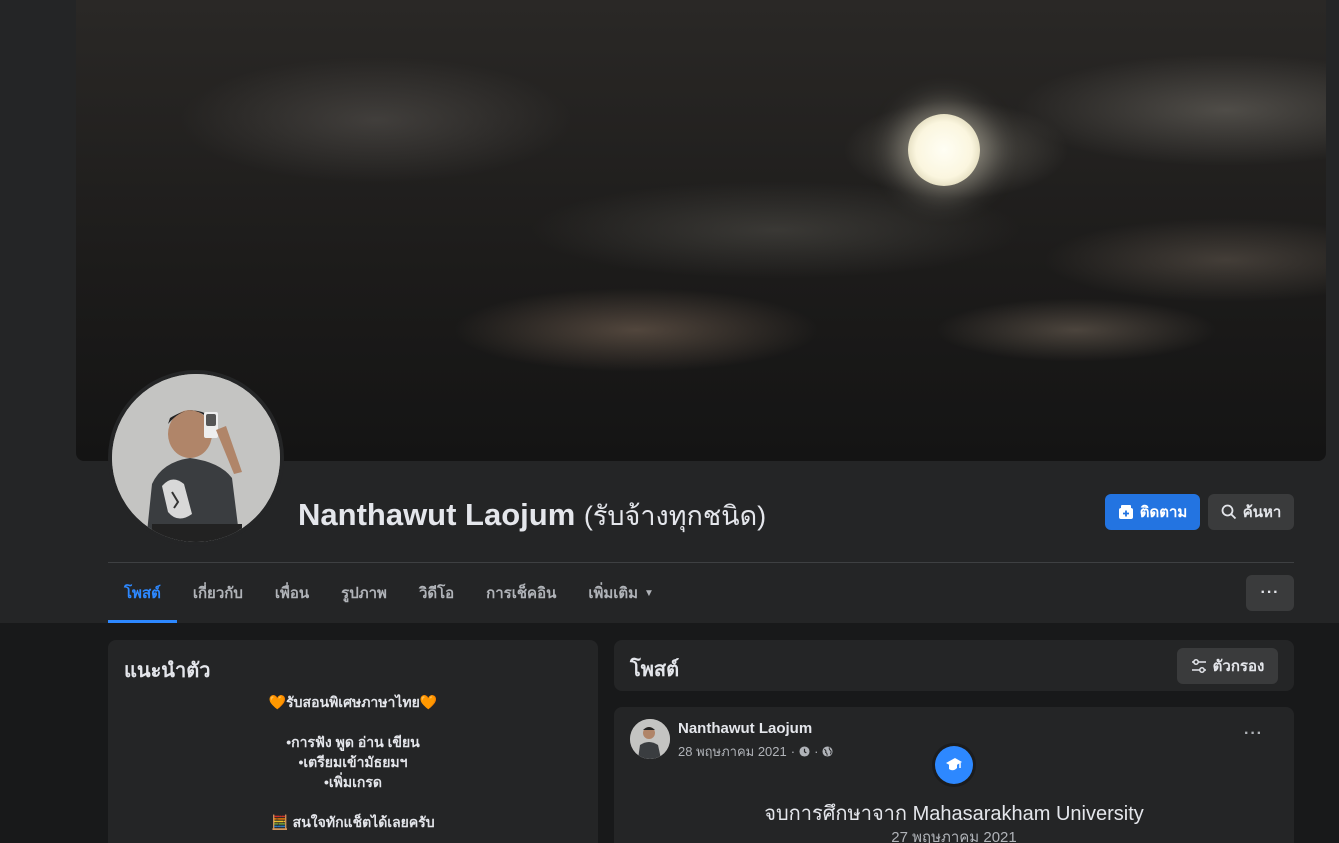  I want to click on tab-checkins: การเช็คอิน, so click(521, 593).